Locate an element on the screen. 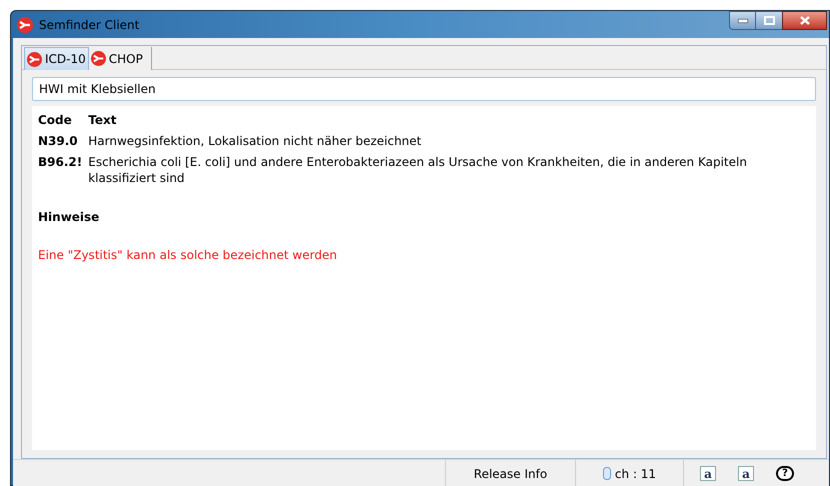 This screenshot has width=830, height=486. help-button: ? is located at coordinates (785, 473).